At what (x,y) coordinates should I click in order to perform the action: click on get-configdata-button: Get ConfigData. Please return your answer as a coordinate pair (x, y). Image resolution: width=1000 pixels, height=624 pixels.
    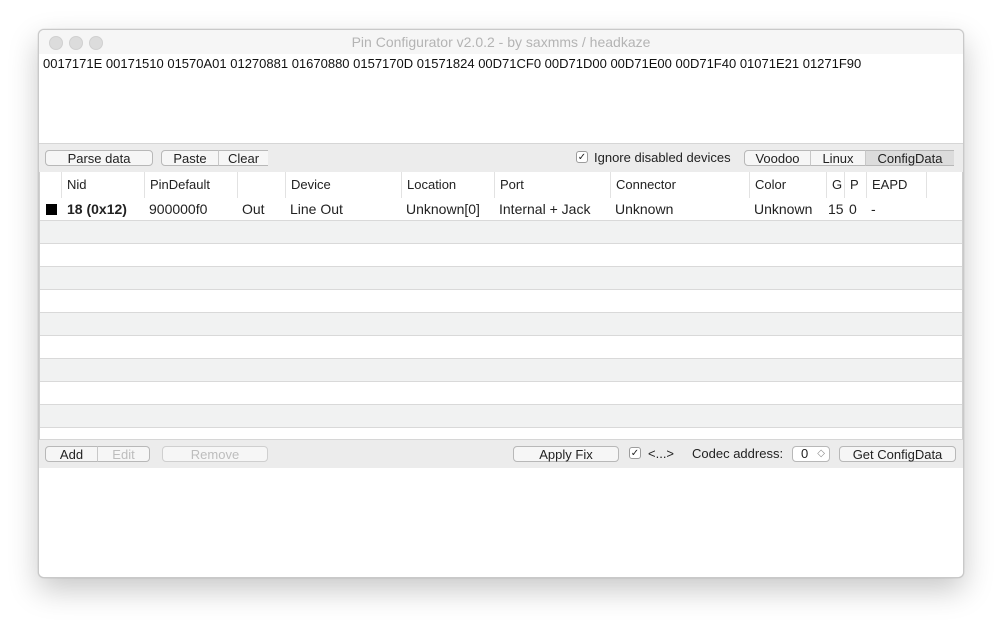
    Looking at the image, I should click on (897, 454).